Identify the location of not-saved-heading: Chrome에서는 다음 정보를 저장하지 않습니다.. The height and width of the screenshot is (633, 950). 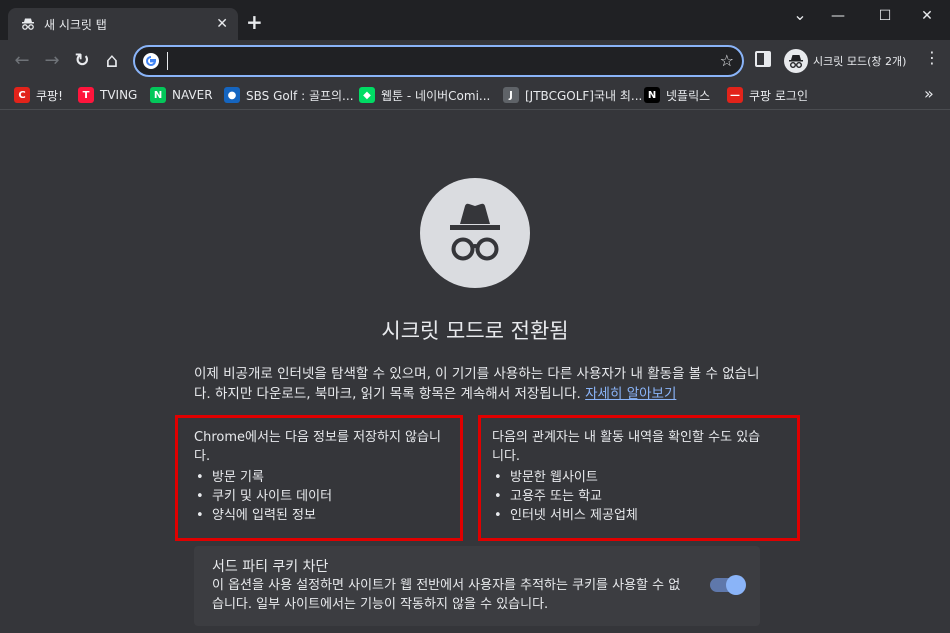
(317, 447).